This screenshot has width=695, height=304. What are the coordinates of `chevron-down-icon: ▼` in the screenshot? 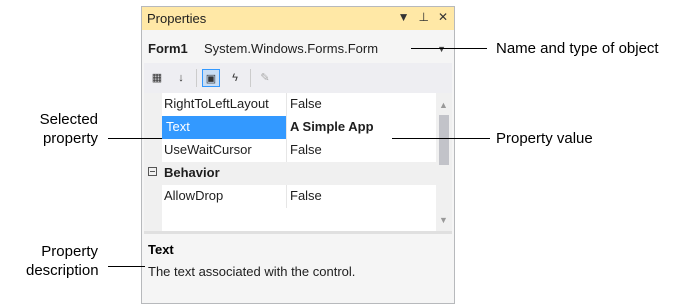 It's located at (404, 17).